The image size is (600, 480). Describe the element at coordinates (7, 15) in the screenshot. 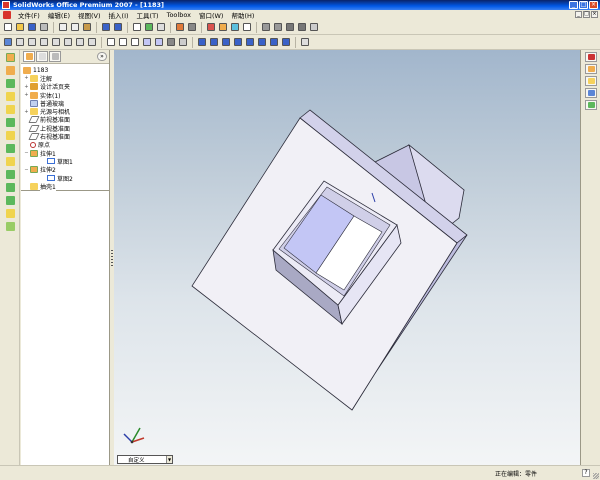

I see `document-icon` at that location.